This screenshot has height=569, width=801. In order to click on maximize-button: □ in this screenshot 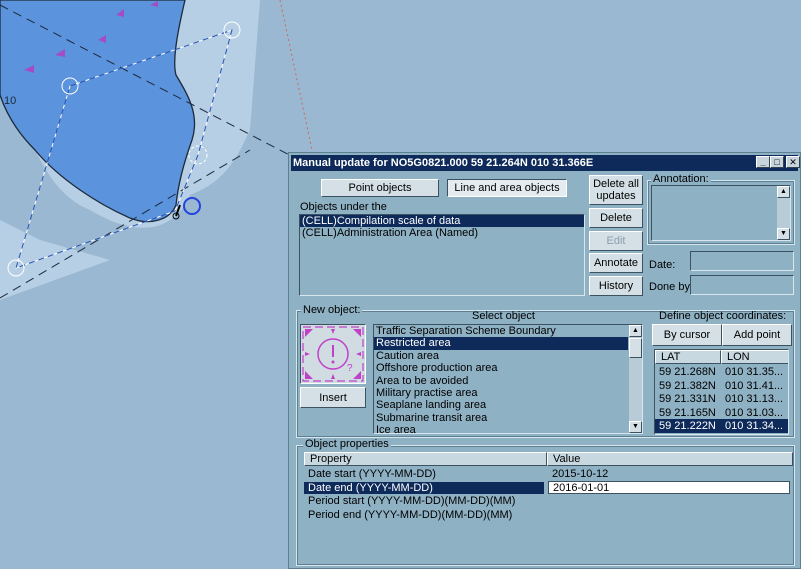, I will do `click(777, 162)`.